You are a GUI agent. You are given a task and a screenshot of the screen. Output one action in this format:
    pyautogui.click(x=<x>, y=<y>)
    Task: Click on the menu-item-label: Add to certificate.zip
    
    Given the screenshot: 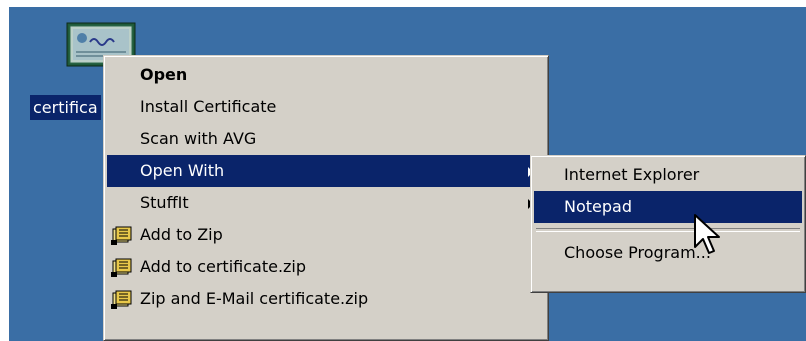 What is the action you would take?
    pyautogui.click(x=223, y=266)
    